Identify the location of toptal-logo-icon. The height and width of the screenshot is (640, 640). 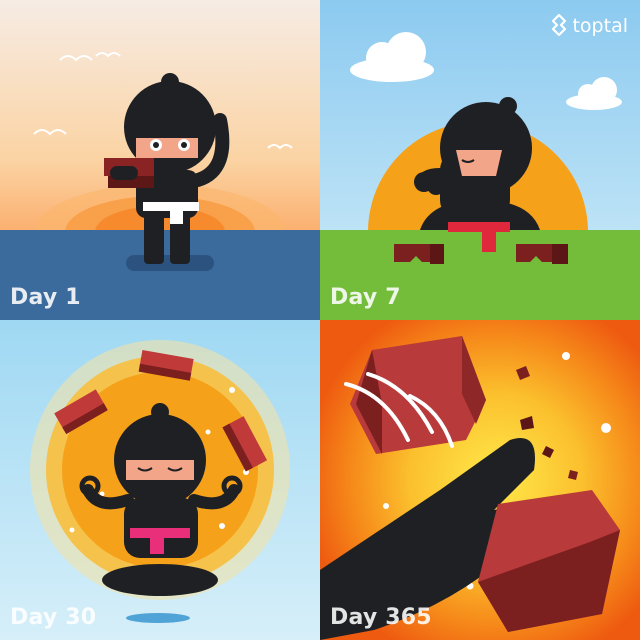
(559, 25).